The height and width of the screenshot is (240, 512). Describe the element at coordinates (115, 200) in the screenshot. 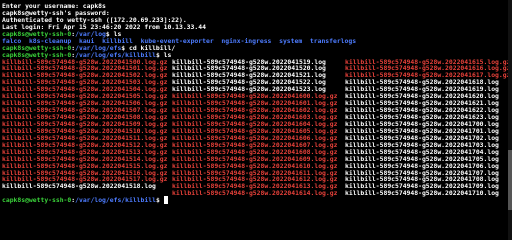

I see `prompt-path: /var/log/efs/killbill` at that location.